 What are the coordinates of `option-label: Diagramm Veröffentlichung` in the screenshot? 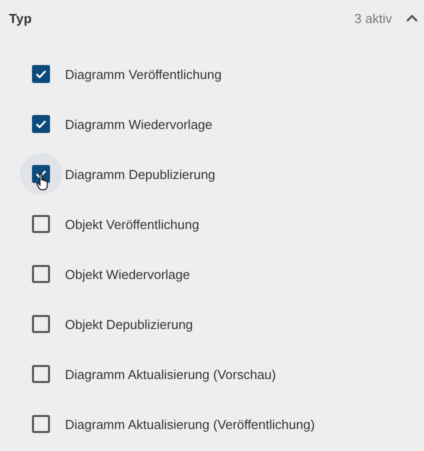 It's located at (143, 74).